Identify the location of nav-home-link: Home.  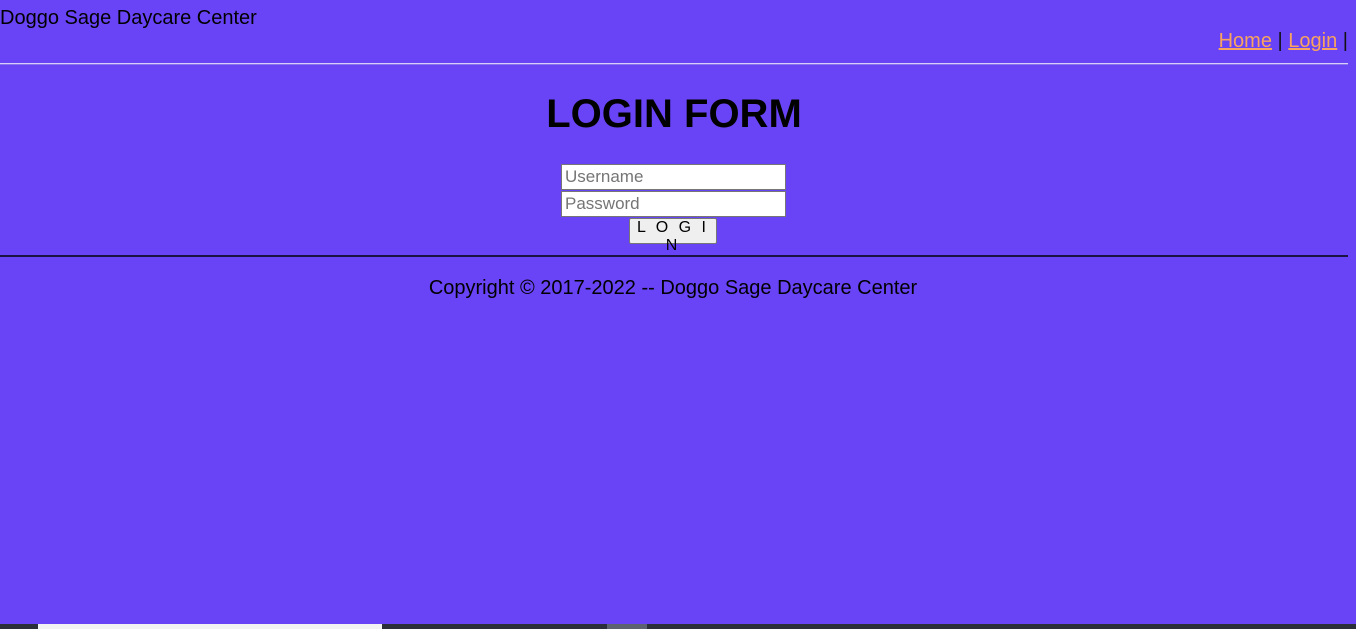
(1245, 41).